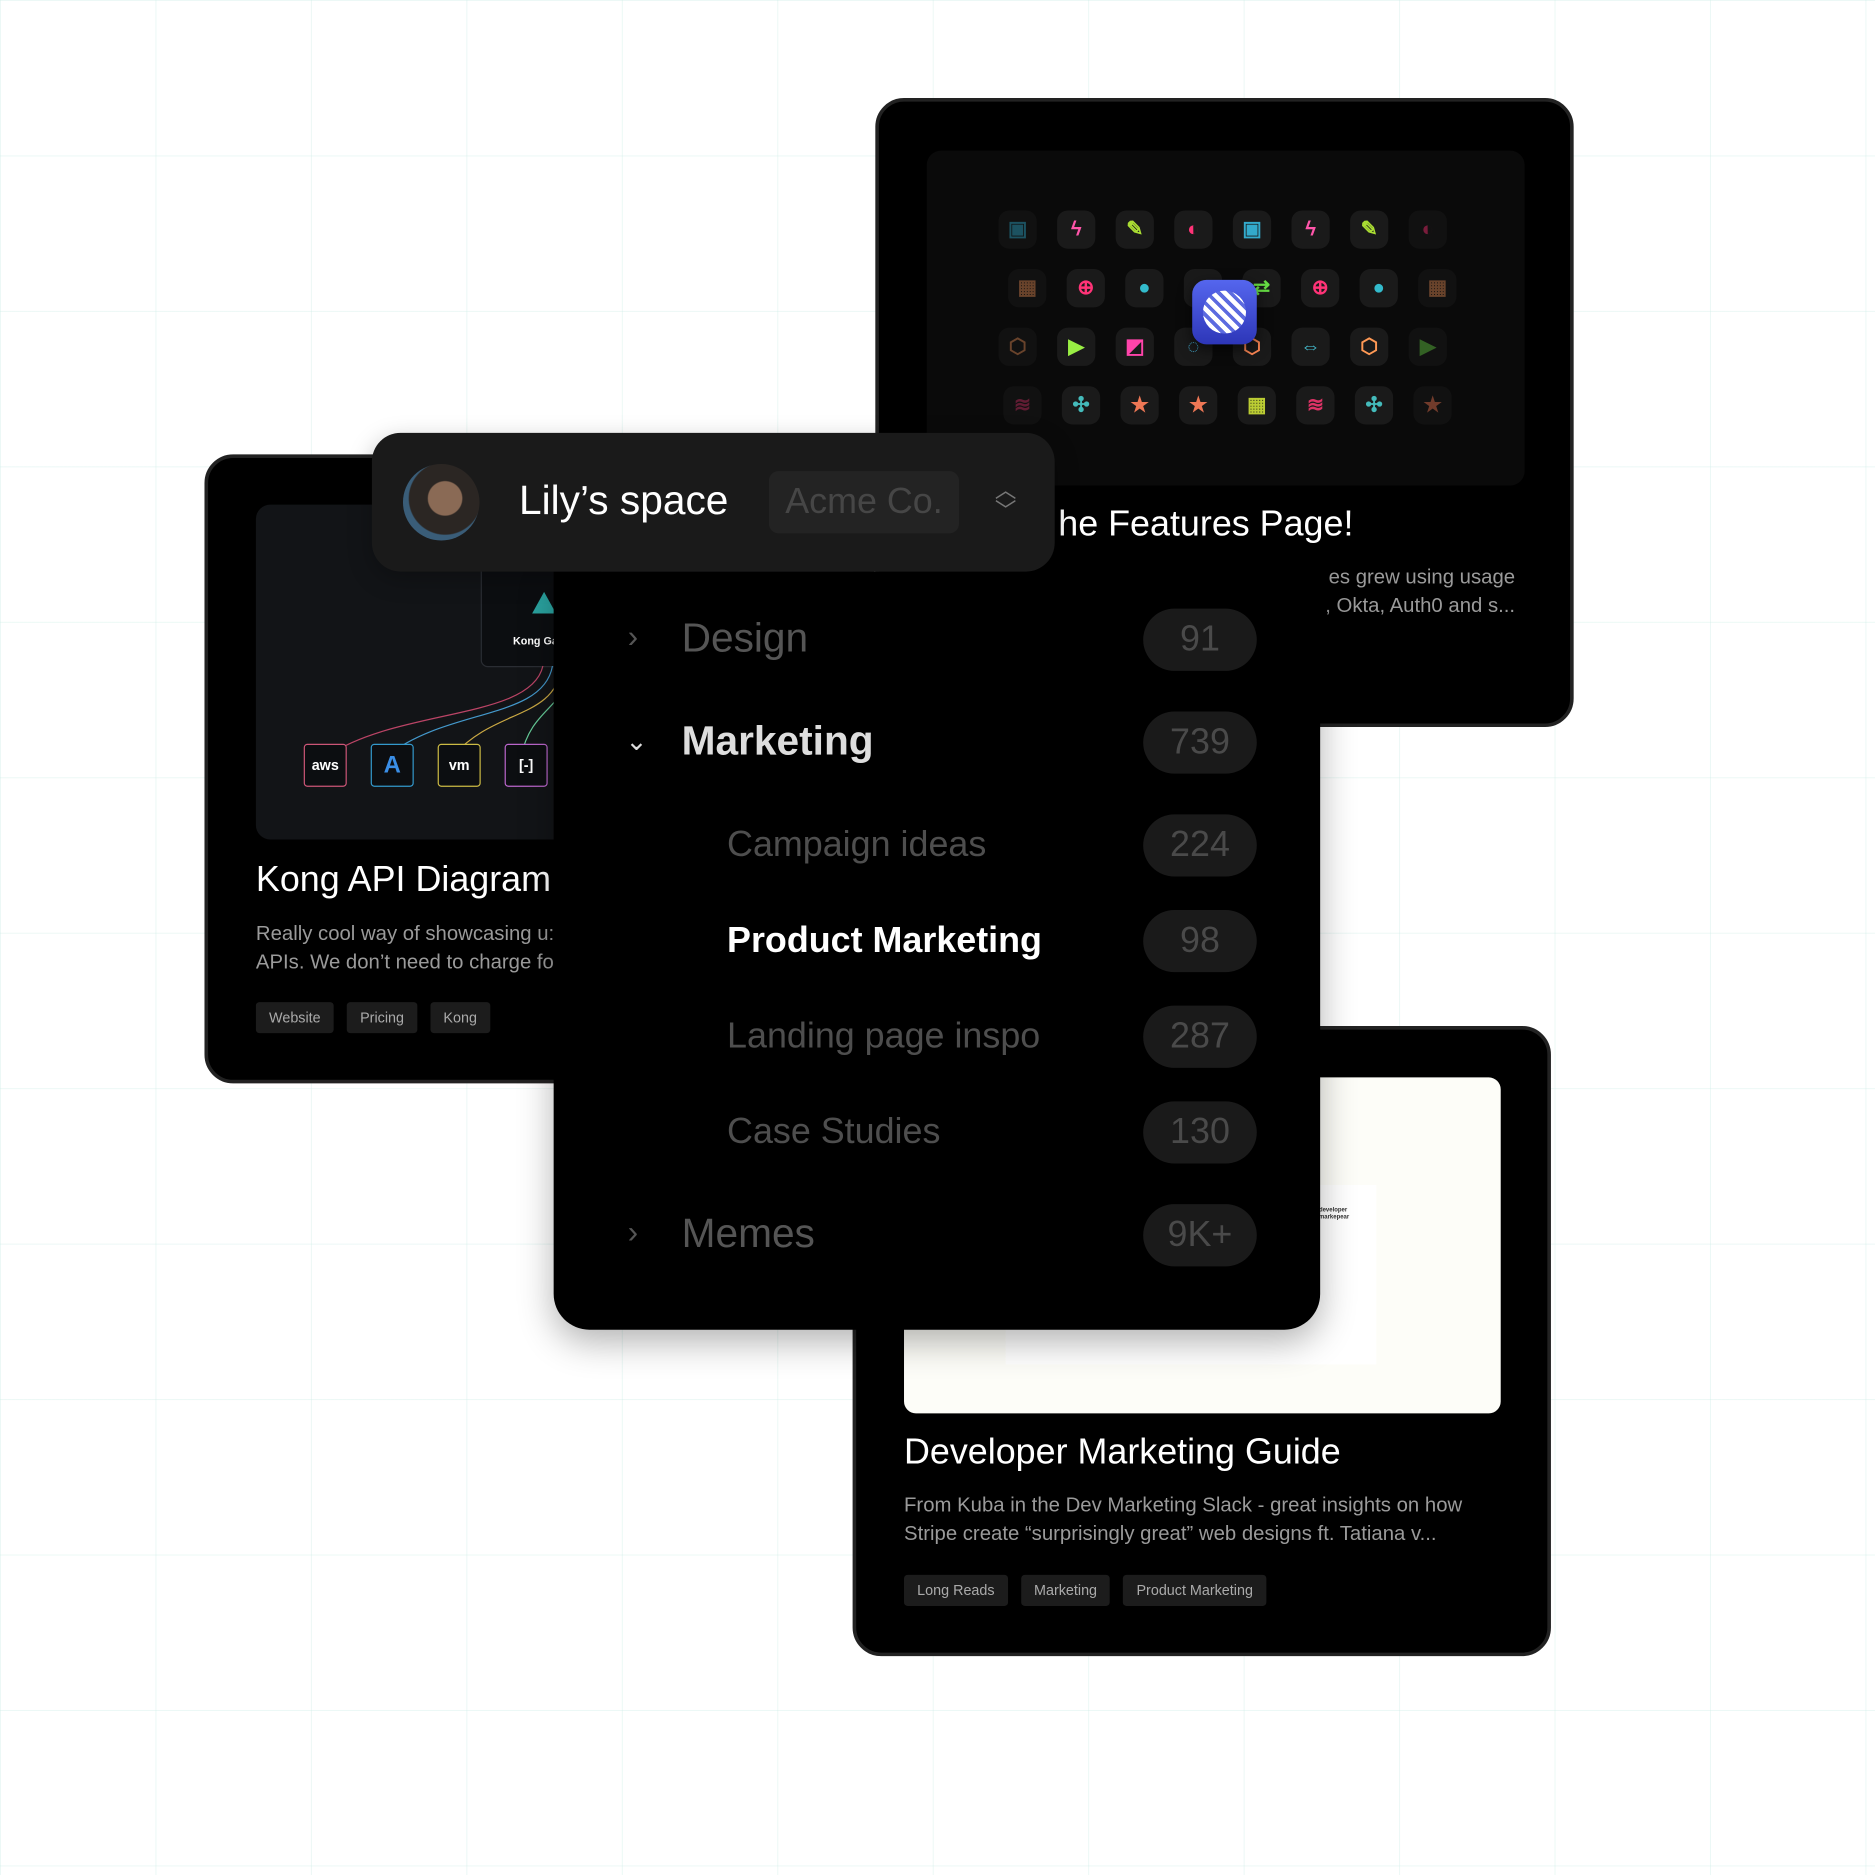  What do you see at coordinates (460, 1018) in the screenshot?
I see `tag: Kong` at bounding box center [460, 1018].